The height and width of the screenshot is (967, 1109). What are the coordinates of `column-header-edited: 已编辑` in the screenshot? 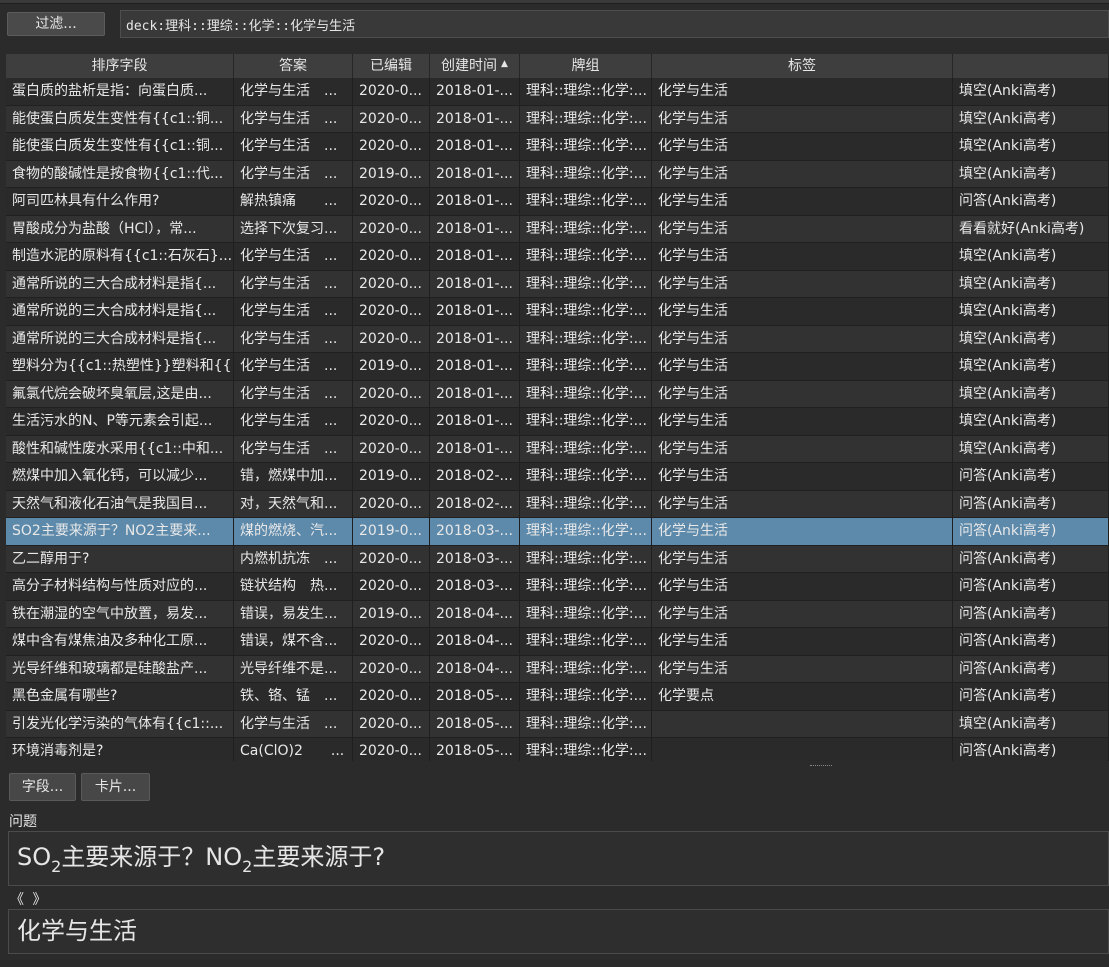 It's located at (391, 66).